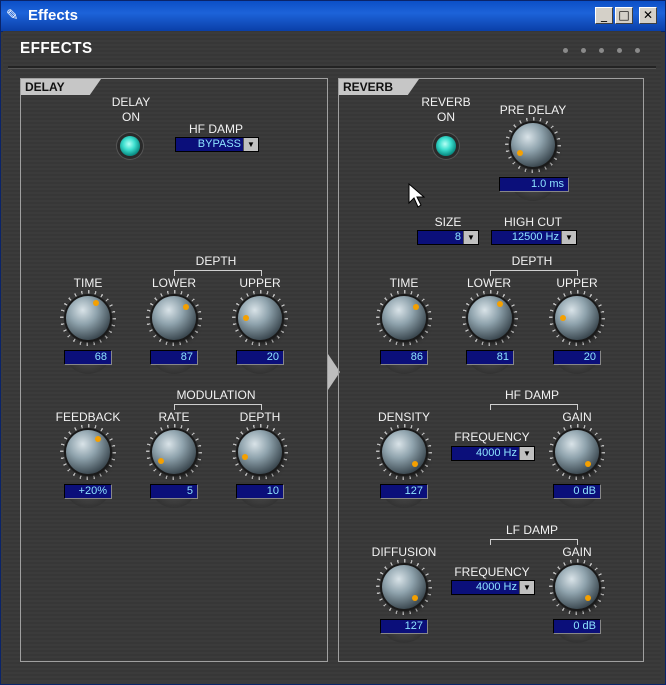 This screenshot has height=685, width=666. Describe the element at coordinates (489, 283) in the screenshot. I see `reverb-lower-label: LOWER` at that location.